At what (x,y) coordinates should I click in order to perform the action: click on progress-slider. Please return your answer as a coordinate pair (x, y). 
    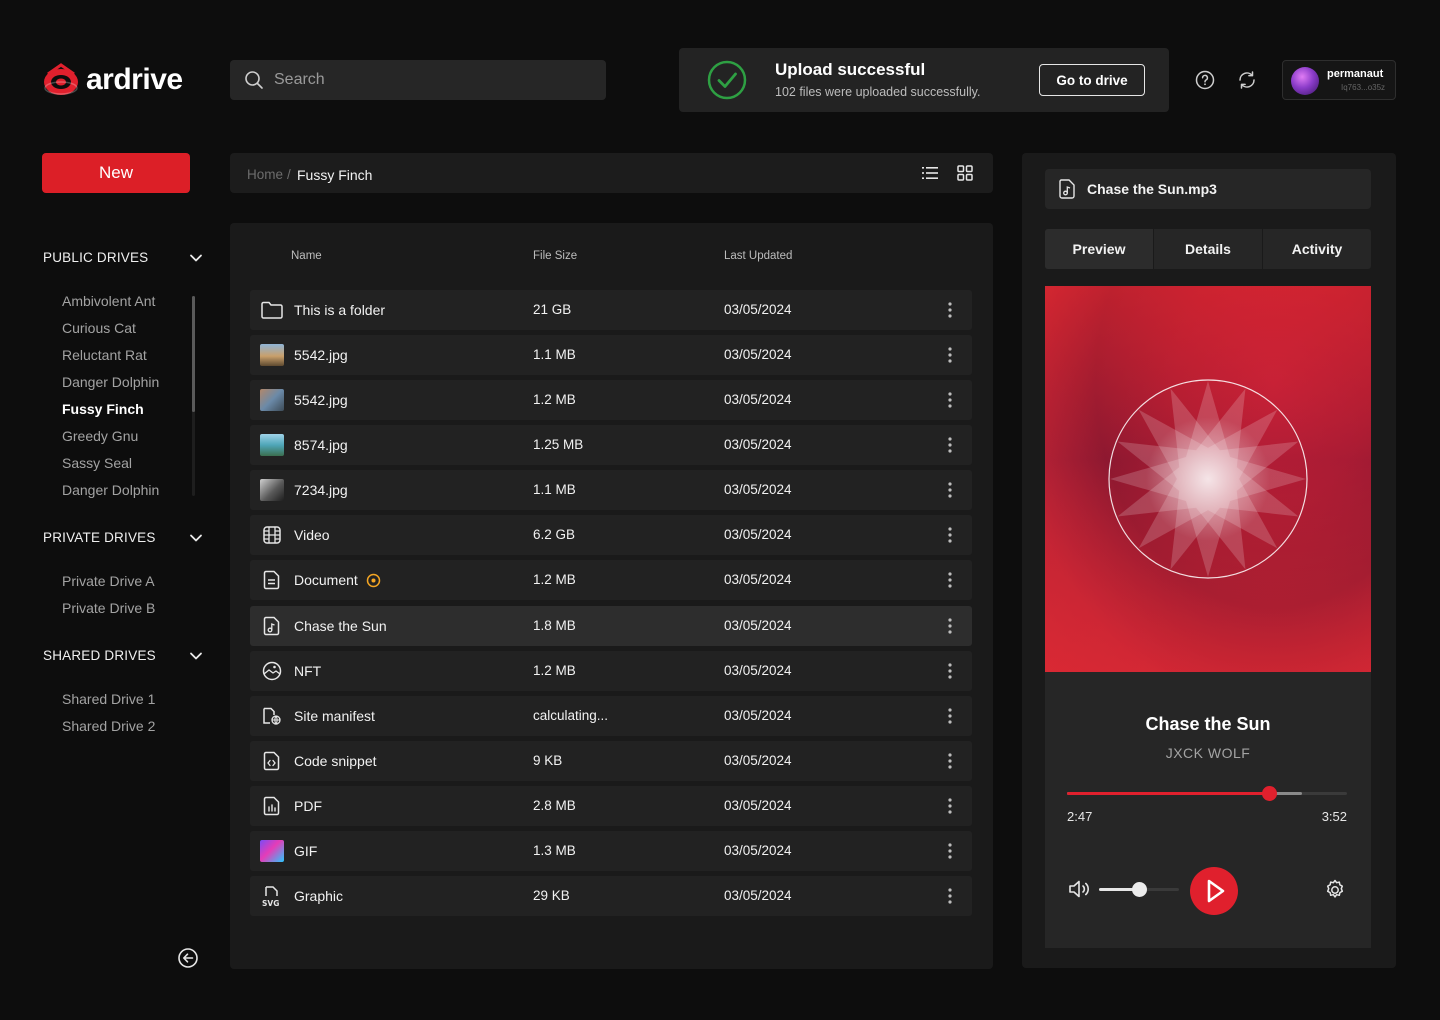
    Looking at the image, I should click on (1207, 793).